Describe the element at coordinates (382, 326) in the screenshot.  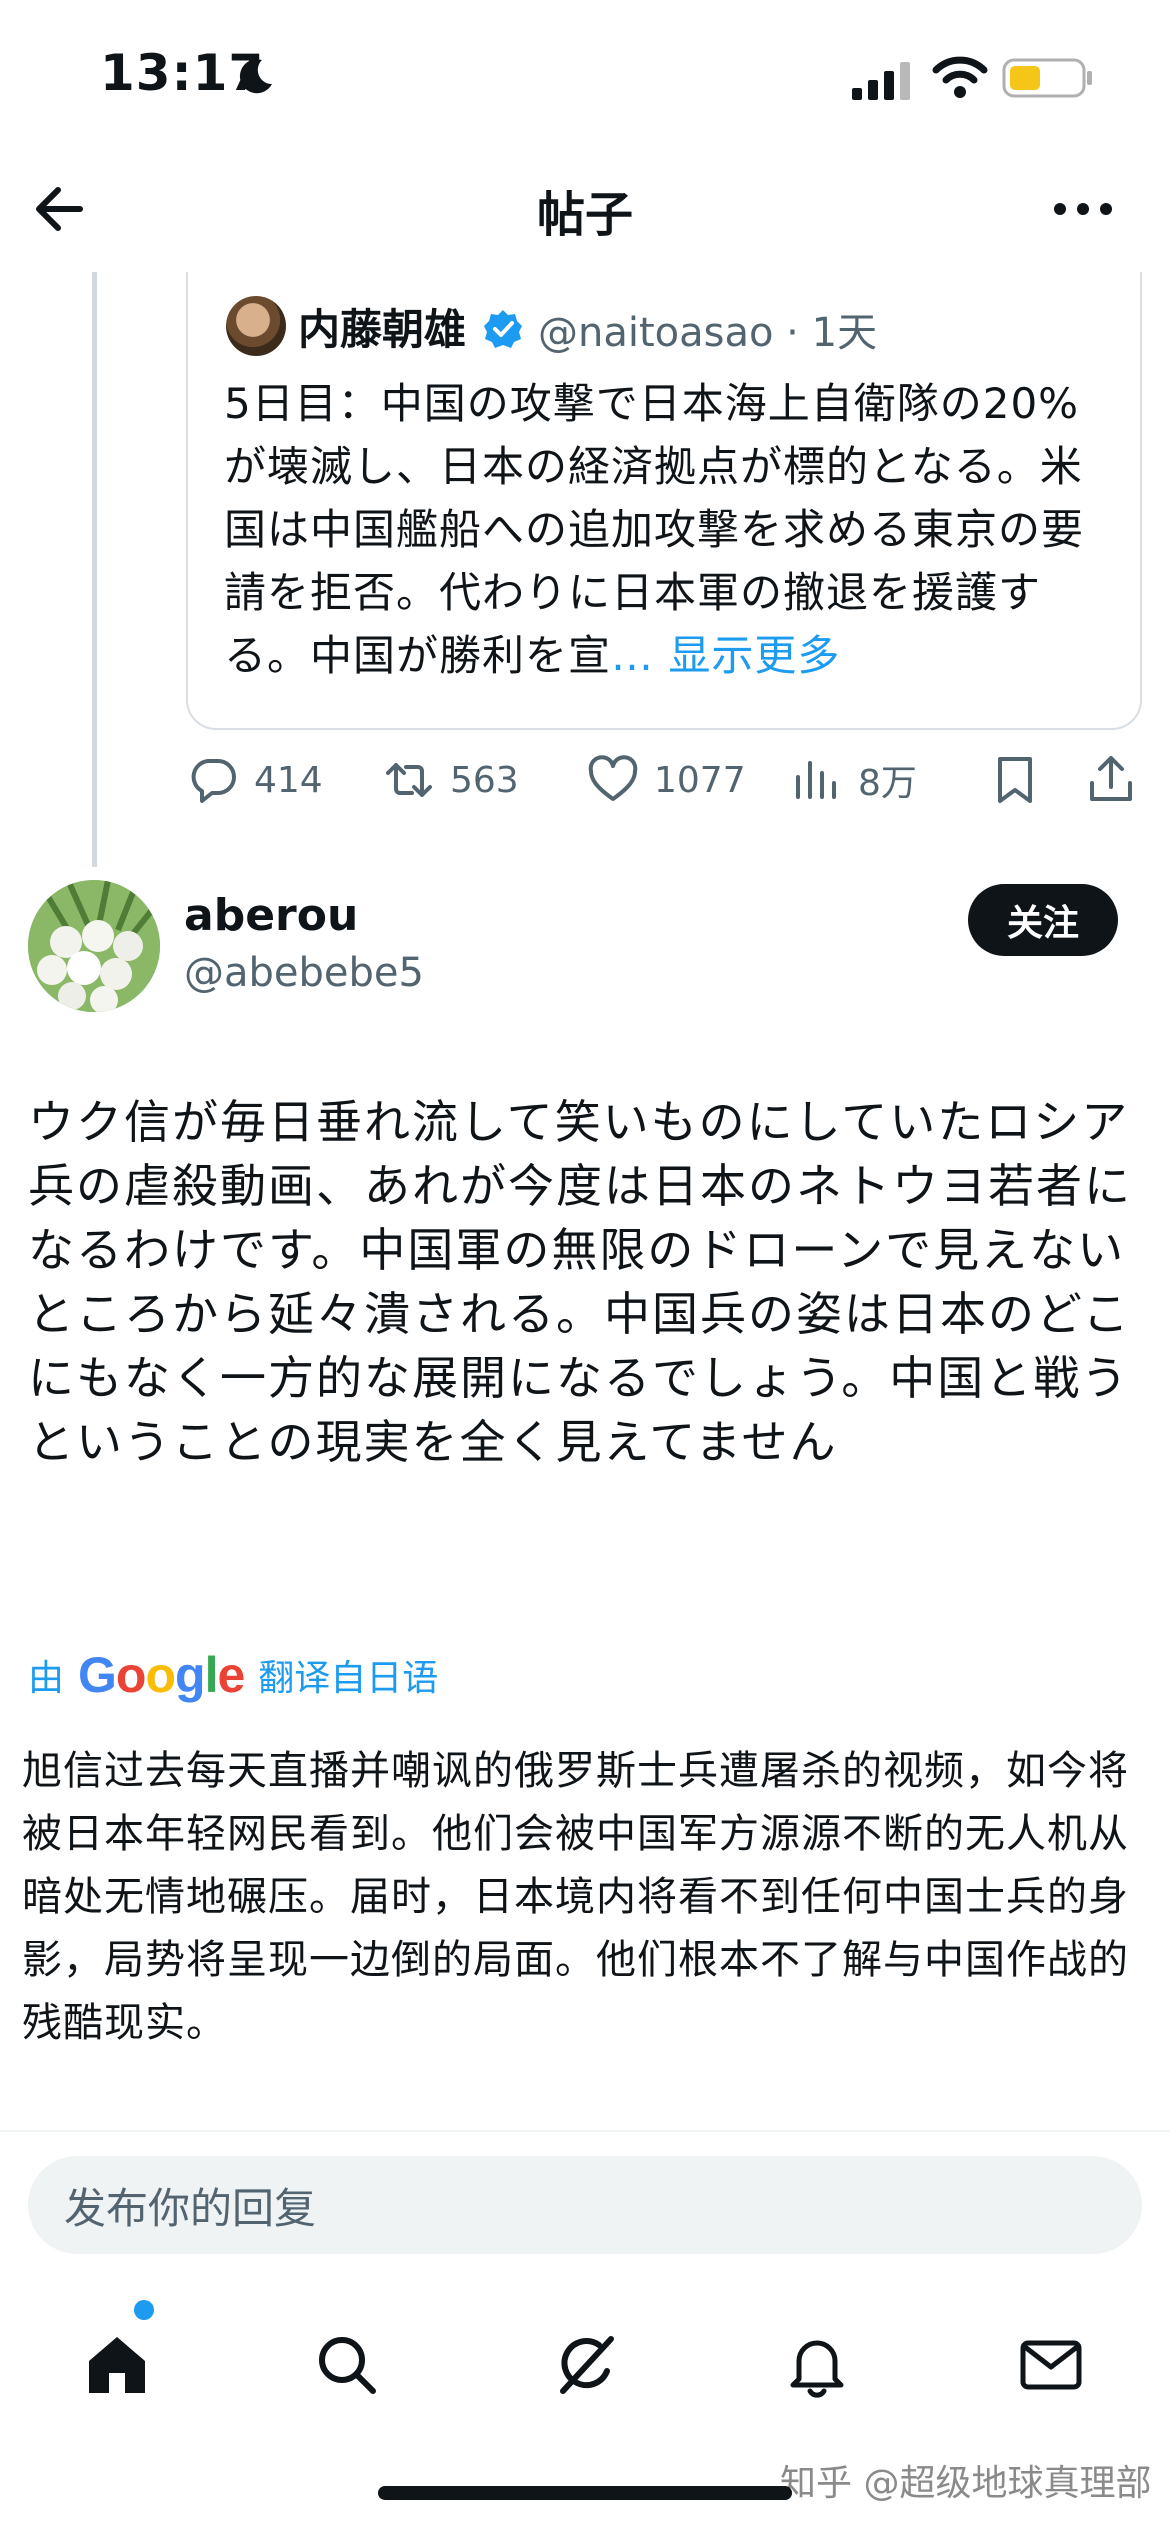
I see `quoted-author-name: 内藤朝雄` at that location.